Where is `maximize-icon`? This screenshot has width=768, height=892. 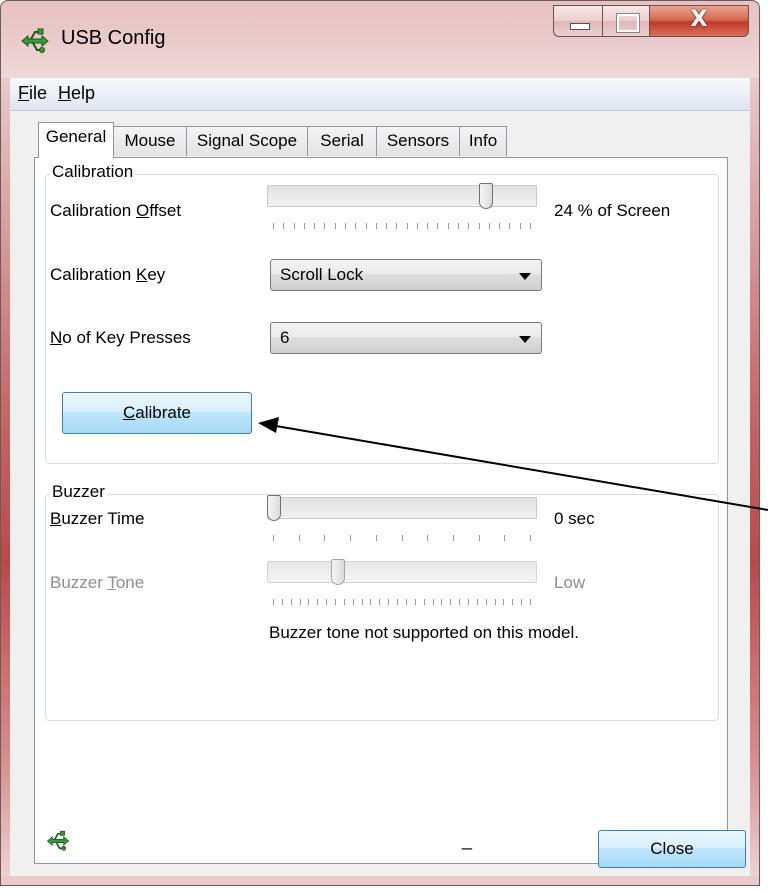
maximize-icon is located at coordinates (628, 23).